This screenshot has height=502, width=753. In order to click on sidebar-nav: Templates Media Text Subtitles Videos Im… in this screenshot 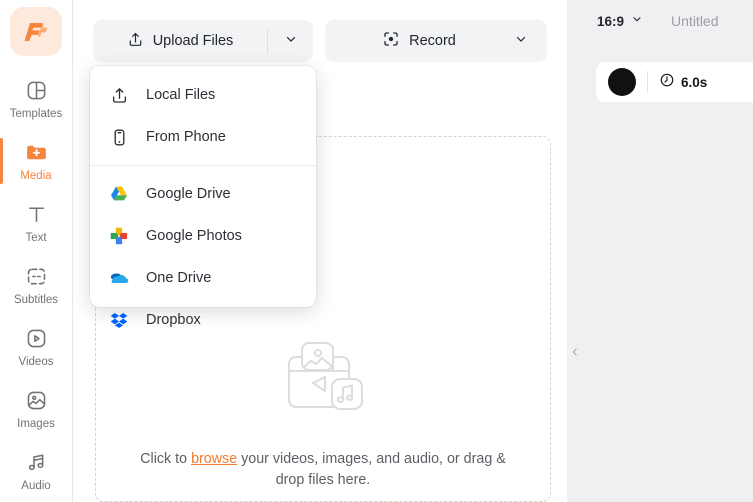, I will do `click(36, 285)`.